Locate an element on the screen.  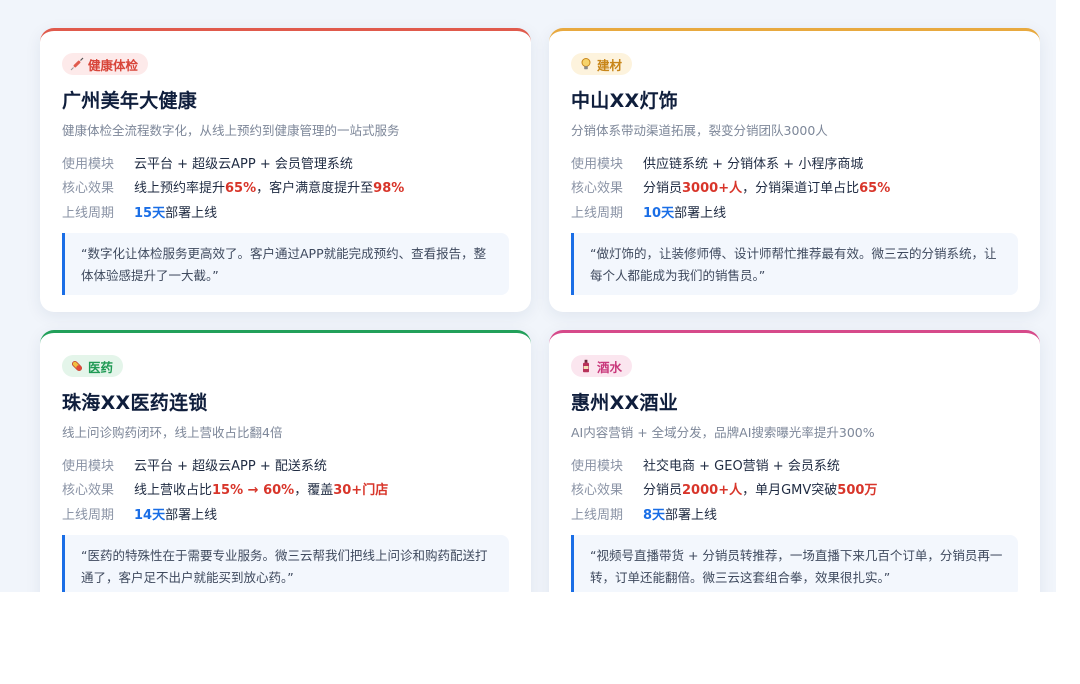
effect-value: 分销员2000+人，单月GMV突破500万 is located at coordinates (760, 488).